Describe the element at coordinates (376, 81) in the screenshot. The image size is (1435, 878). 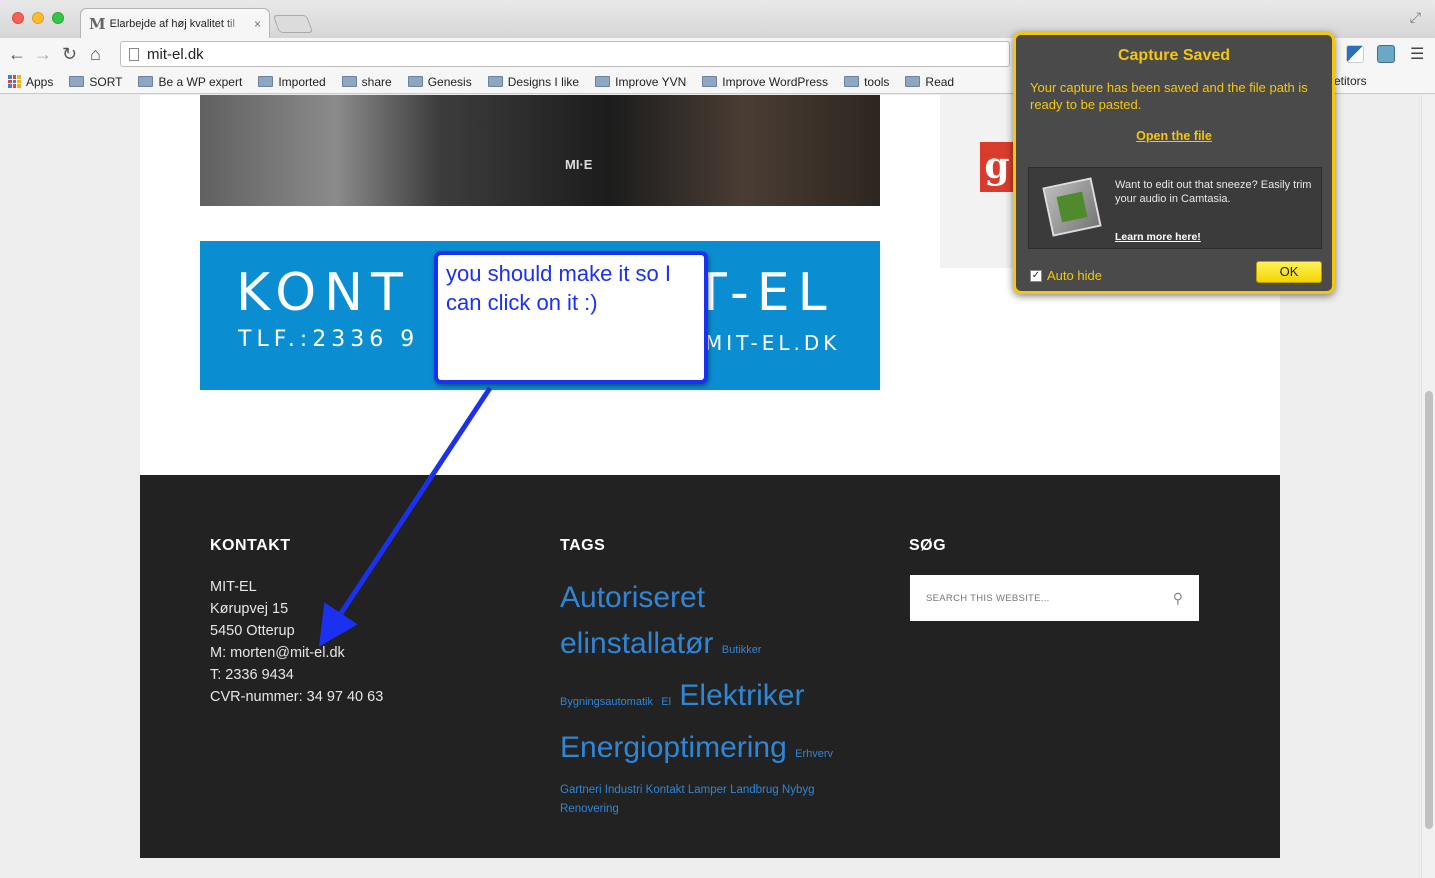
I see `bookmark-label: share` at that location.